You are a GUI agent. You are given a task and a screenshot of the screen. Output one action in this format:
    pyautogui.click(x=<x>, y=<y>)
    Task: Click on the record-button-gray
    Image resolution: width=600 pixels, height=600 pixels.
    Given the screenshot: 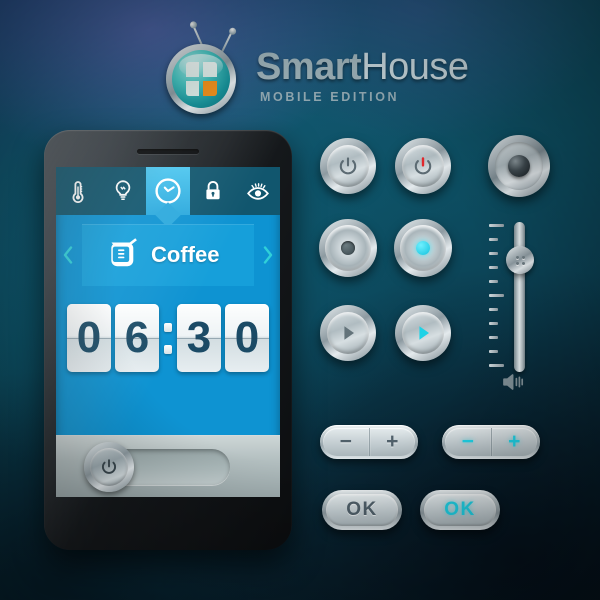 What is the action you would take?
    pyautogui.click(x=348, y=248)
    